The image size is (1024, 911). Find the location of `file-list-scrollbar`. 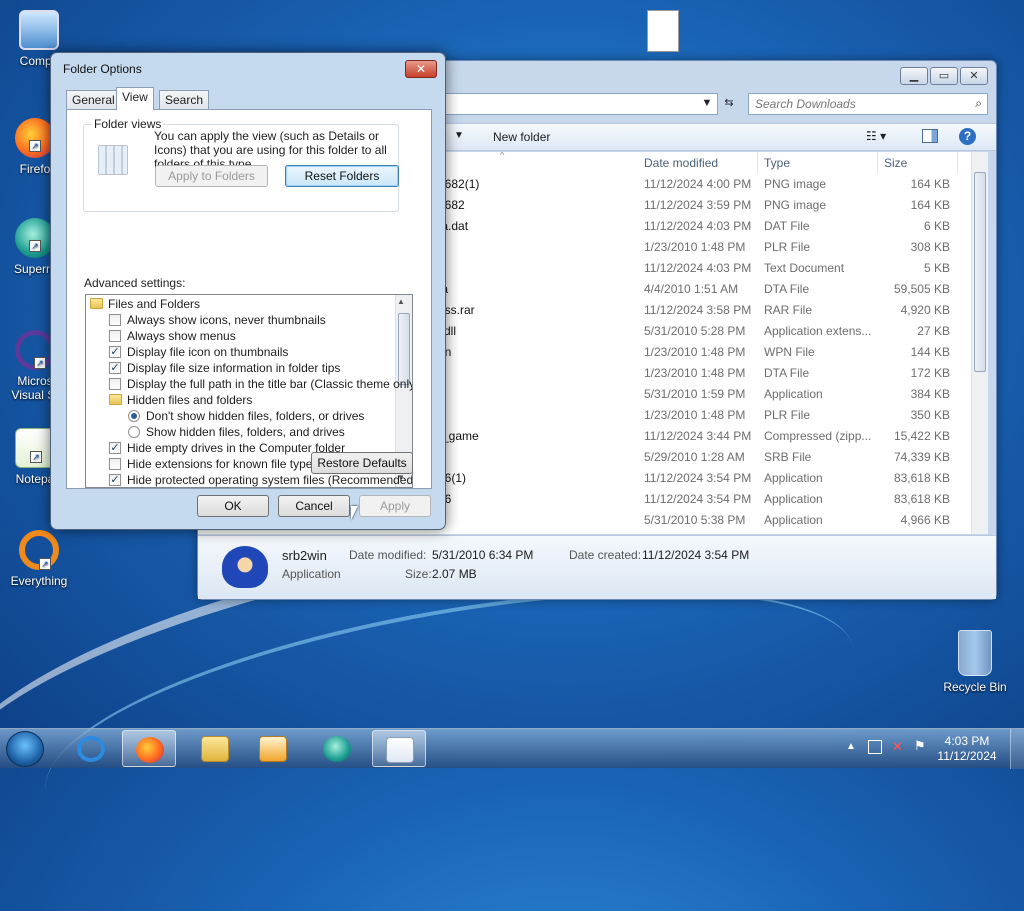

file-list-scrollbar is located at coordinates (979, 343).